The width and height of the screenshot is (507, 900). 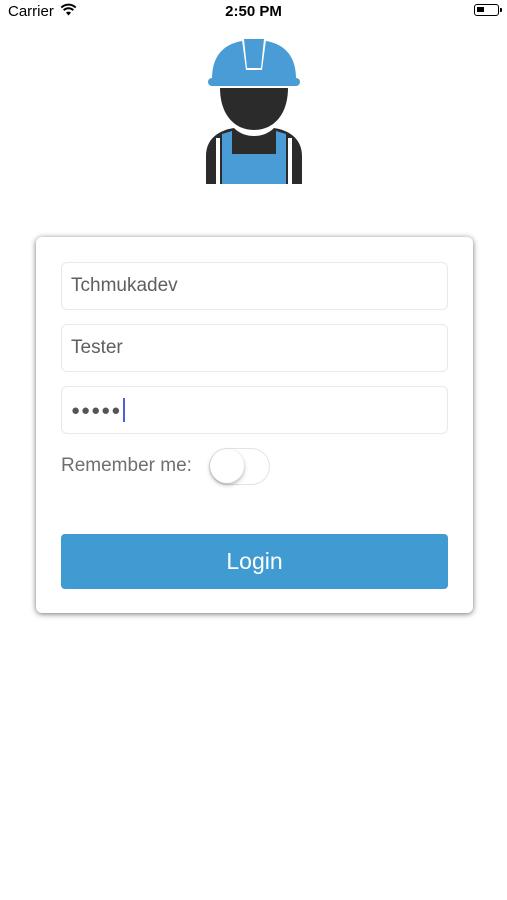 I want to click on remember-me-toggle, so click(x=239, y=466).